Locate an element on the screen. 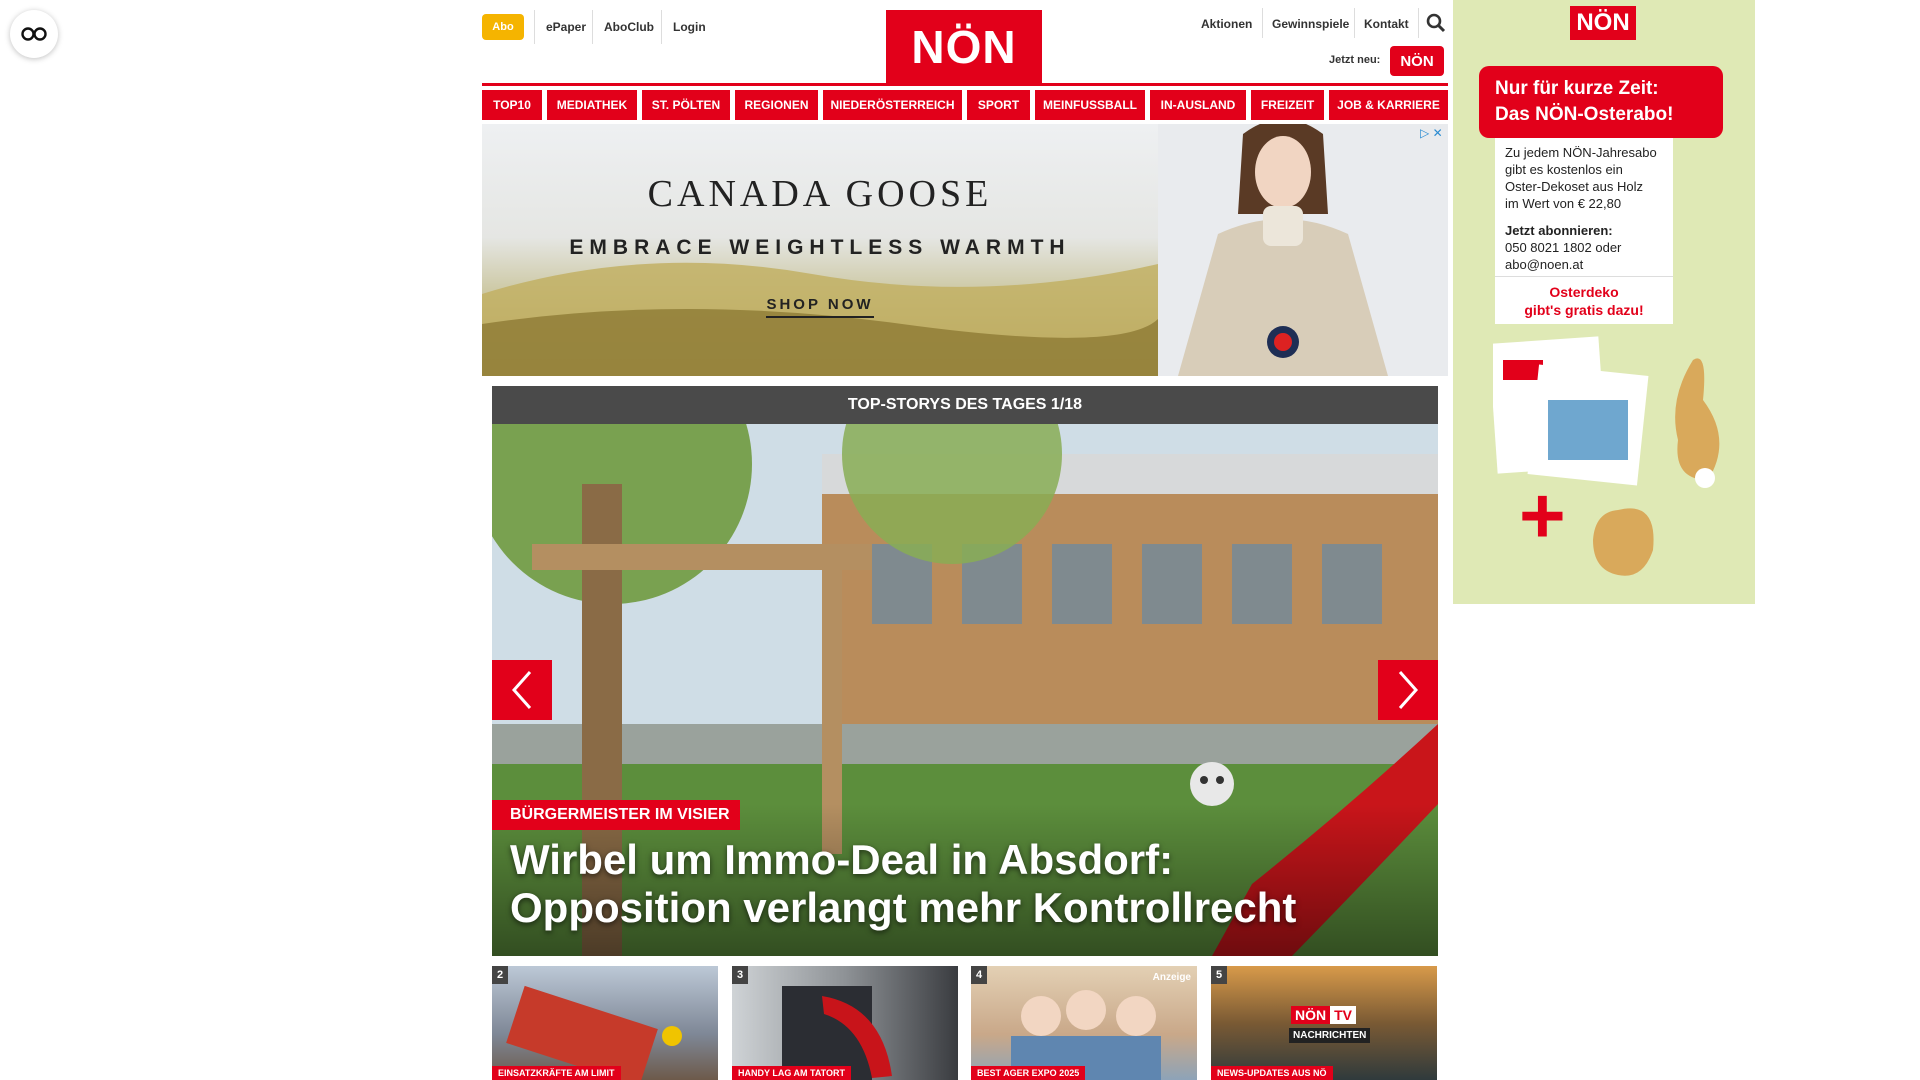 The height and width of the screenshot is (1080, 1920). chevron-right-icon is located at coordinates (1408, 690).